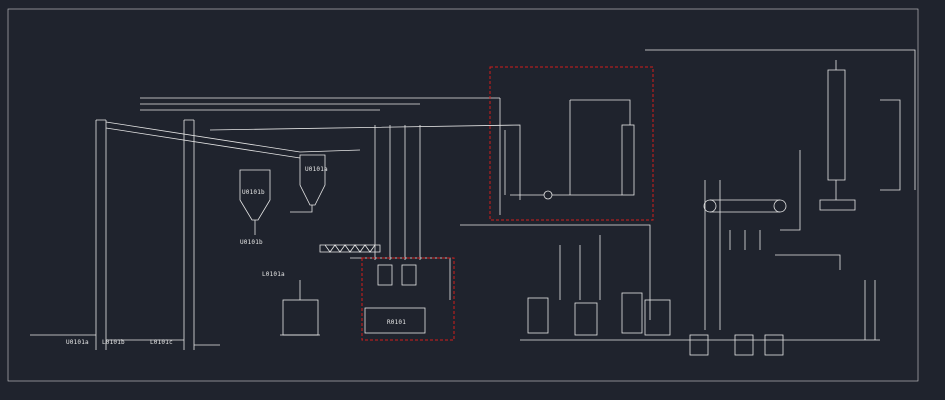 The height and width of the screenshot is (400, 945). Describe the element at coordinates (548, 195) in the screenshot. I see `pump-icon` at that location.